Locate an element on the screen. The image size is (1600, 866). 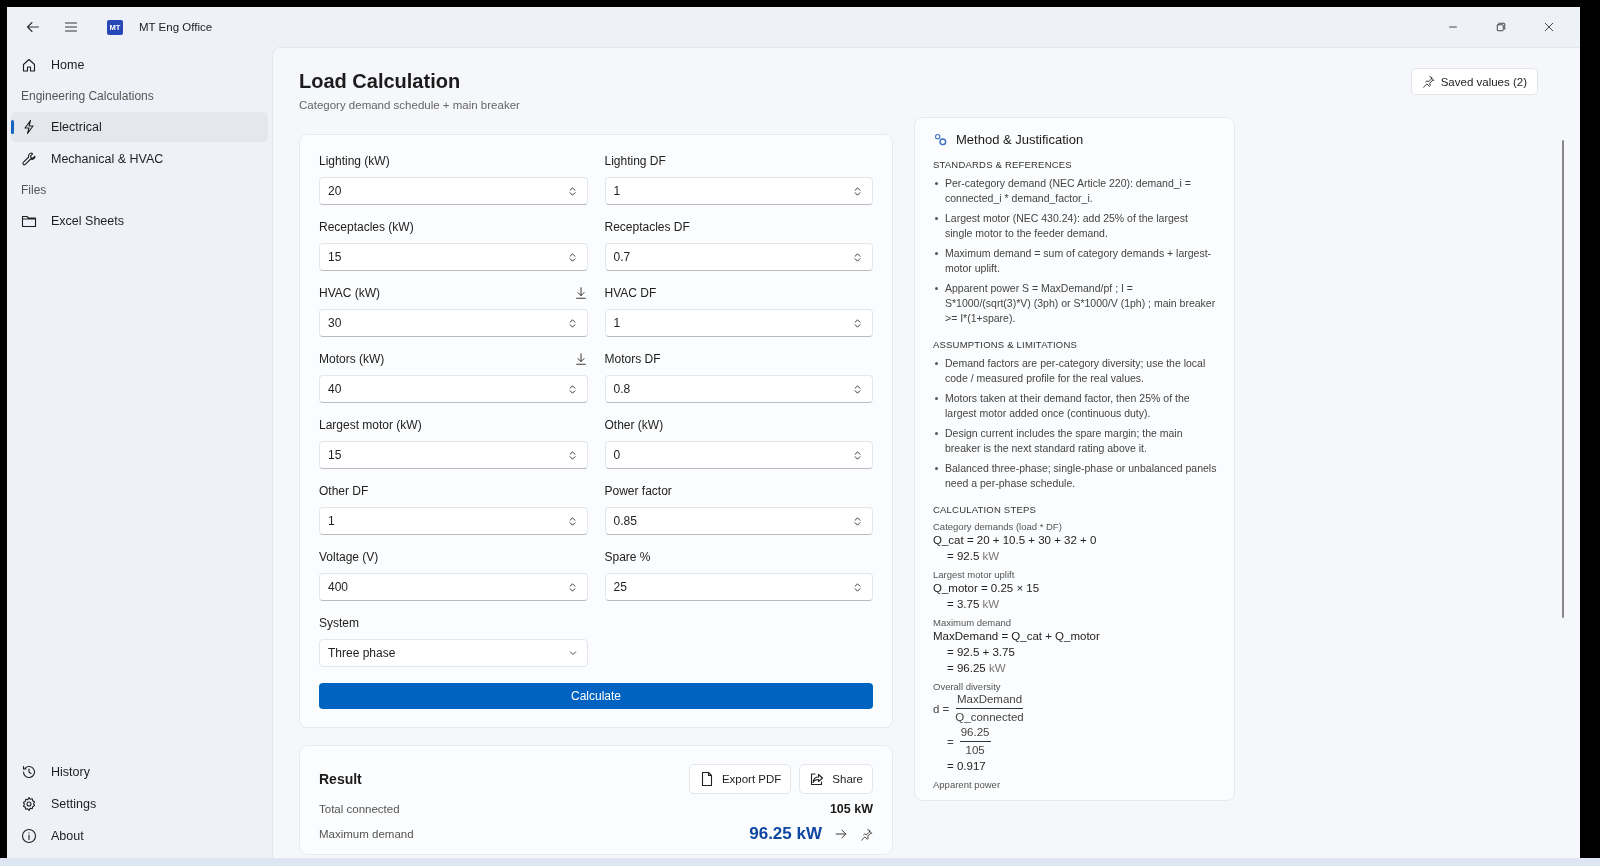
field-label: Receptacles (kW) is located at coordinates (366, 227).